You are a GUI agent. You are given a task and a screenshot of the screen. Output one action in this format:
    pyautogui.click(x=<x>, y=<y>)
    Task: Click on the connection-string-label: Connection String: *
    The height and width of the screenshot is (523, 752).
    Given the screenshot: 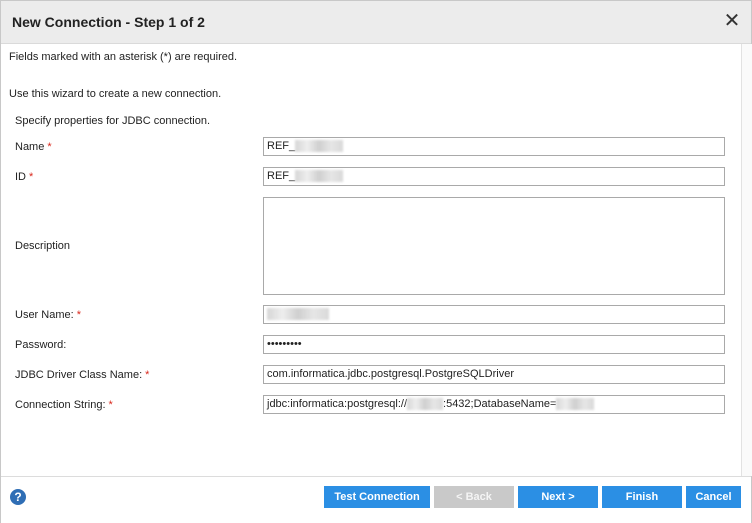 What is the action you would take?
    pyautogui.click(x=64, y=405)
    